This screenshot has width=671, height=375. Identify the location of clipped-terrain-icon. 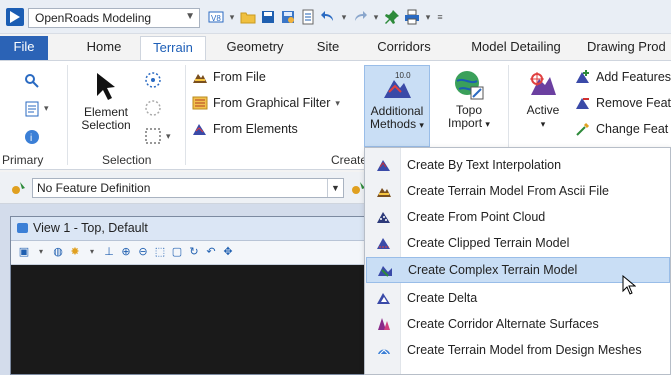
(384, 243).